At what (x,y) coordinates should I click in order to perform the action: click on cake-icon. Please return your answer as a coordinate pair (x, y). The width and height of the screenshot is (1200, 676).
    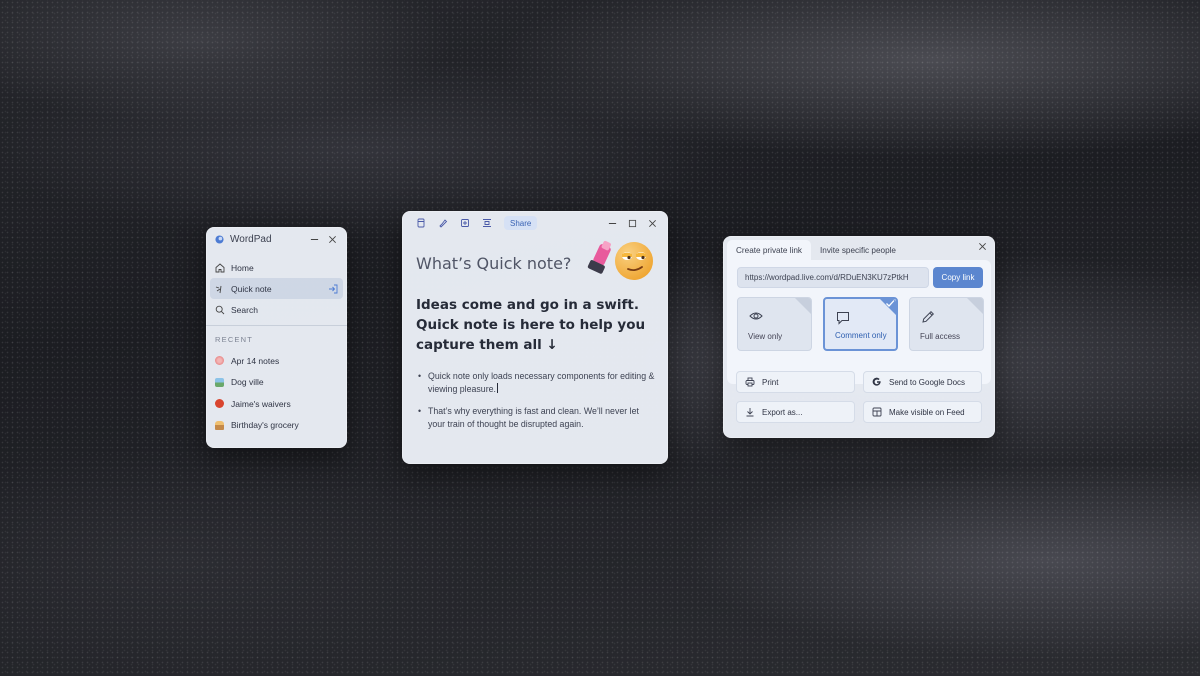
    Looking at the image, I should click on (219, 425).